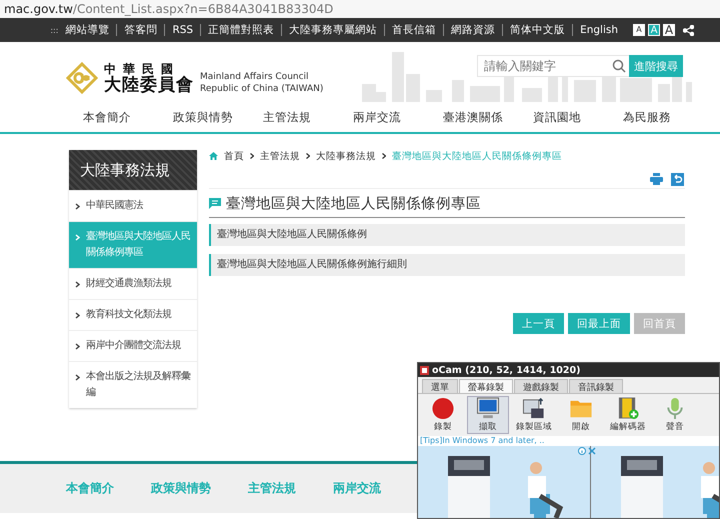 The height and width of the screenshot is (519, 720). I want to click on breadcrumb-link: 首頁, so click(234, 156).